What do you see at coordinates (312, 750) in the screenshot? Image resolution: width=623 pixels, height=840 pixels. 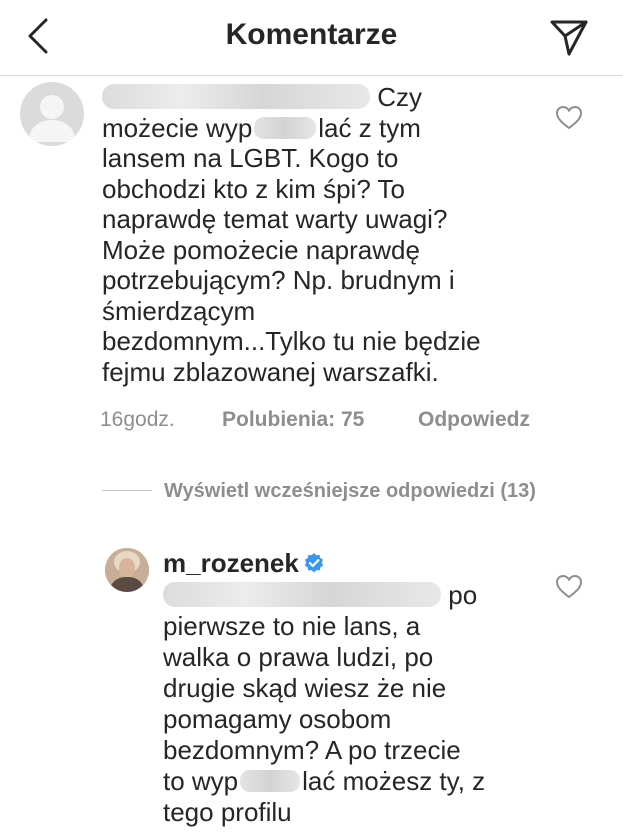 I see `comment-text-line: bezdomnym? A po trzecie` at bounding box center [312, 750].